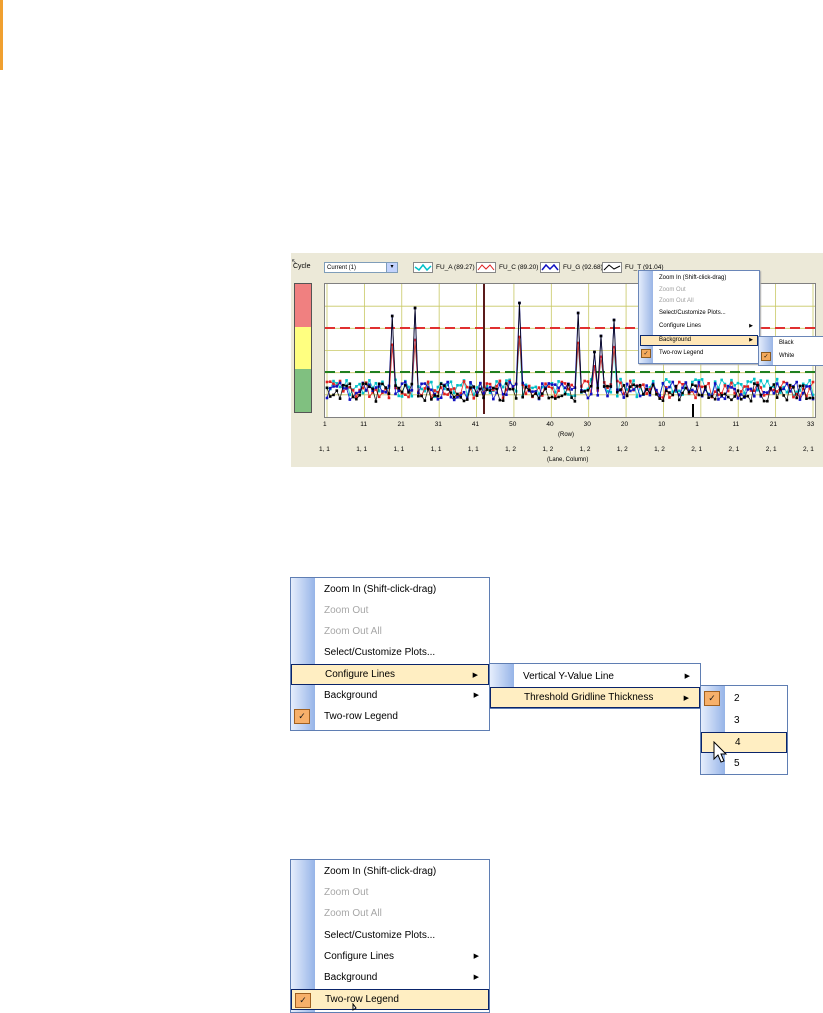 This screenshot has height=1013, width=823. What do you see at coordinates (744, 698) in the screenshot?
I see `thickness-option-2: ✓ 2` at bounding box center [744, 698].